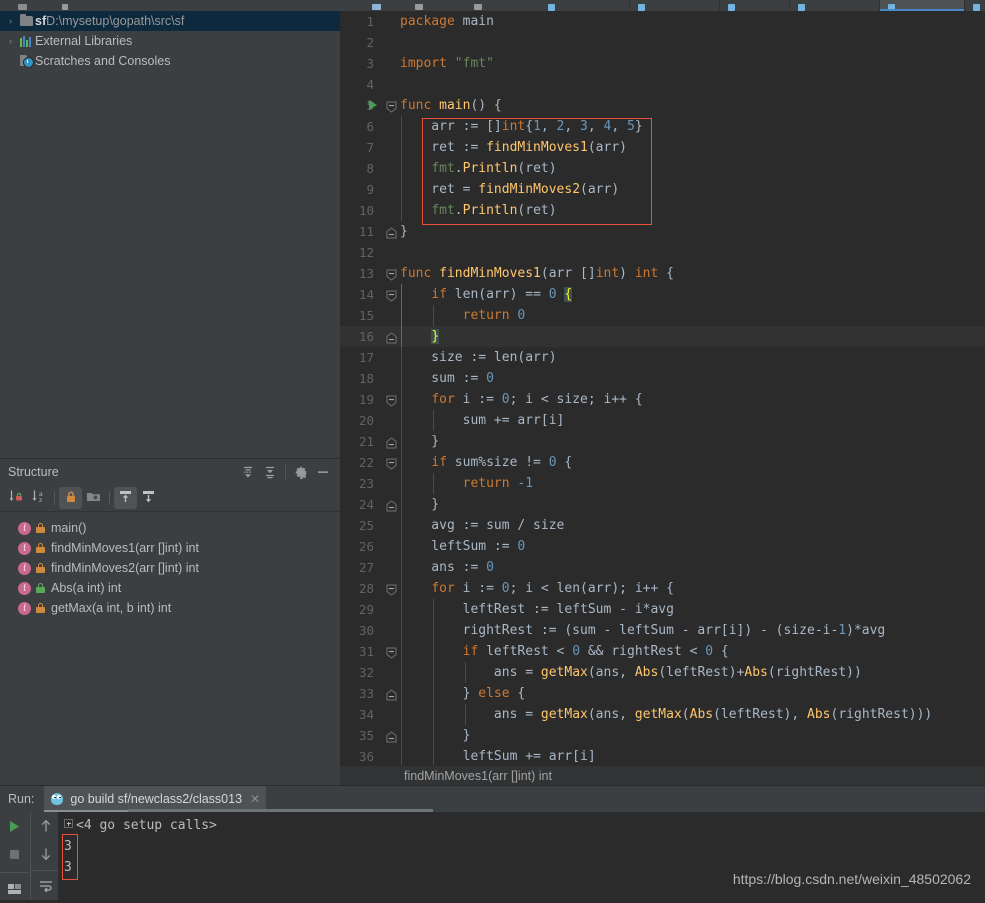 The height and width of the screenshot is (903, 985). I want to click on project-tree-item-2: › External Libraries, so click(170, 41).